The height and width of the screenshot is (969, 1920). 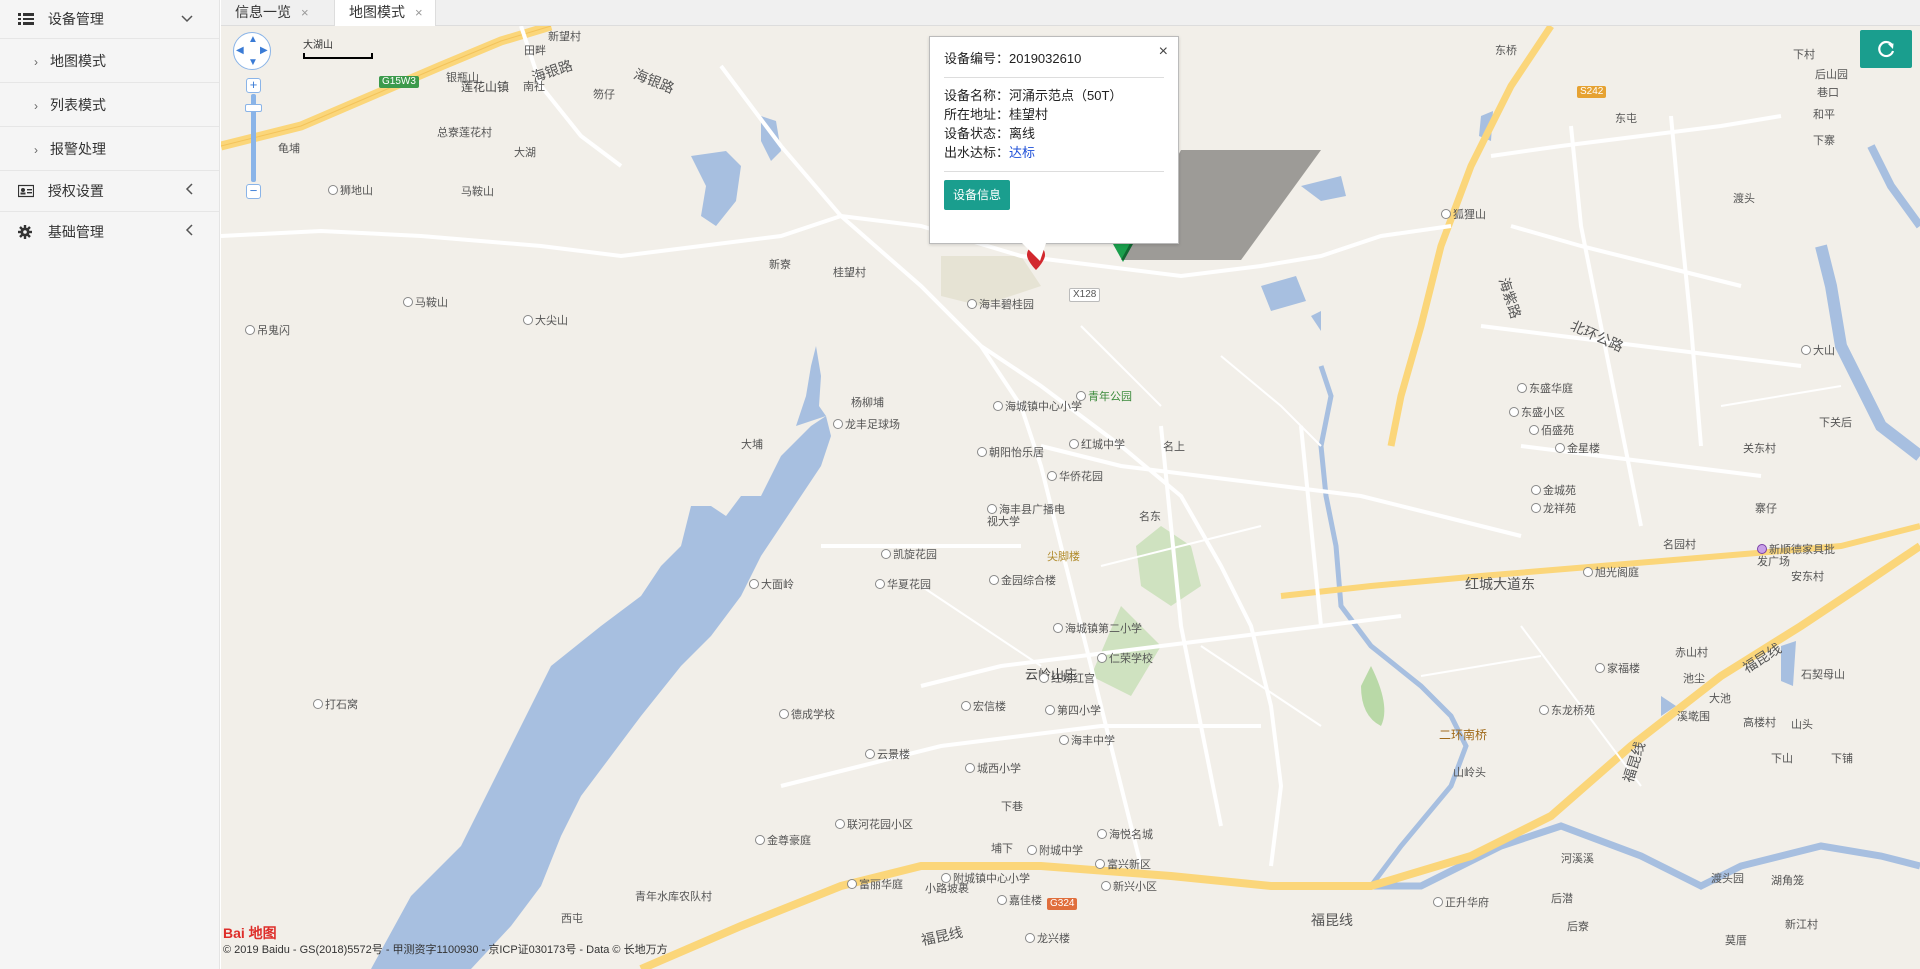 I want to click on sidebar-item-list-mode: › 列表模式, so click(x=109, y=104).